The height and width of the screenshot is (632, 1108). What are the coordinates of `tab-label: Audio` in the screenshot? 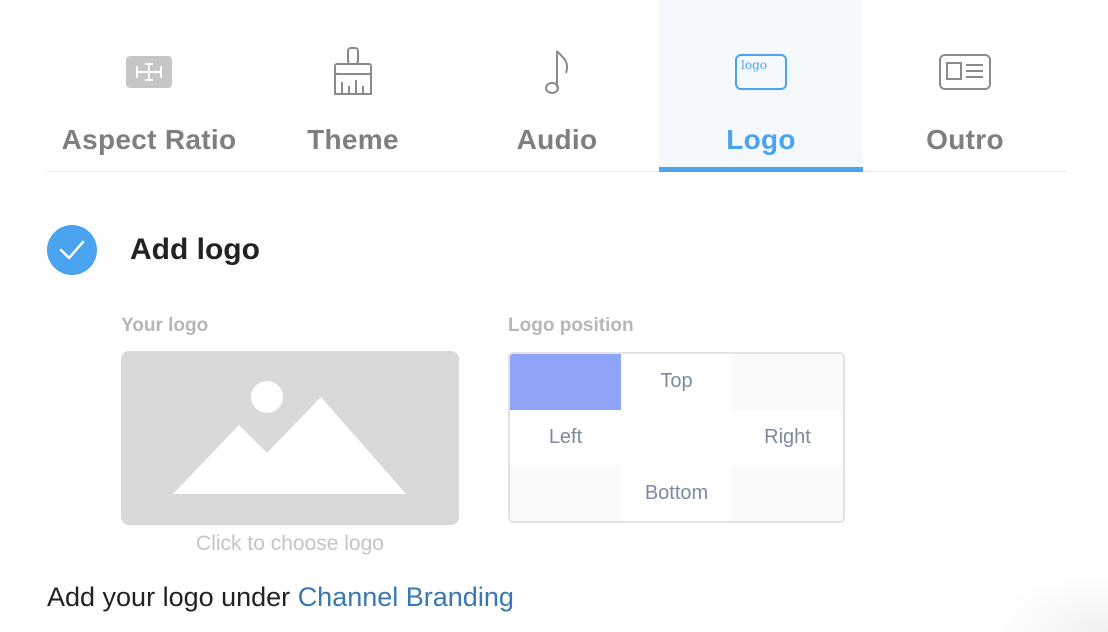 It's located at (557, 139).